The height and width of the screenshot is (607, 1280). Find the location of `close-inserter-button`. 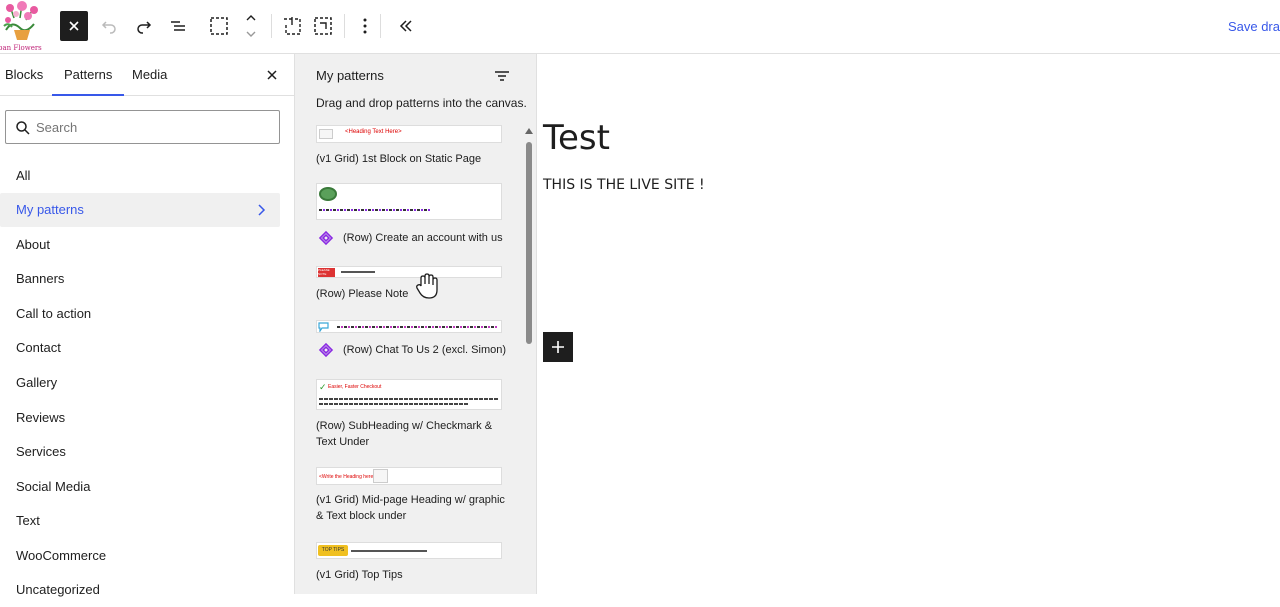

close-inserter-button is located at coordinates (74, 26).